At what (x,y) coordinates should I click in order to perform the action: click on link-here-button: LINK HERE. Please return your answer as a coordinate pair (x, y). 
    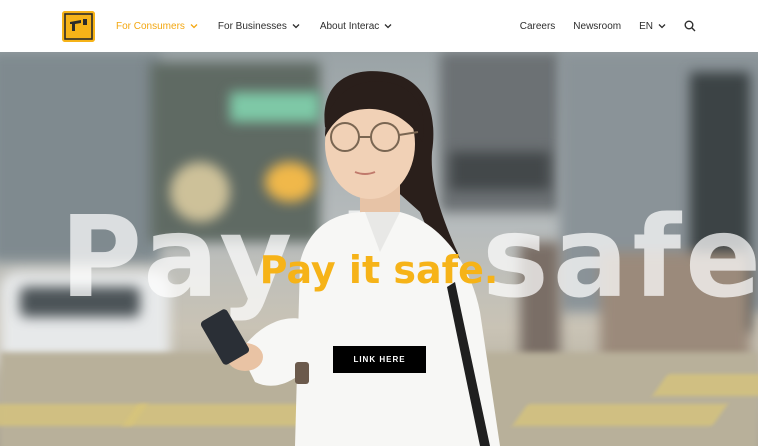
    Looking at the image, I should click on (379, 359).